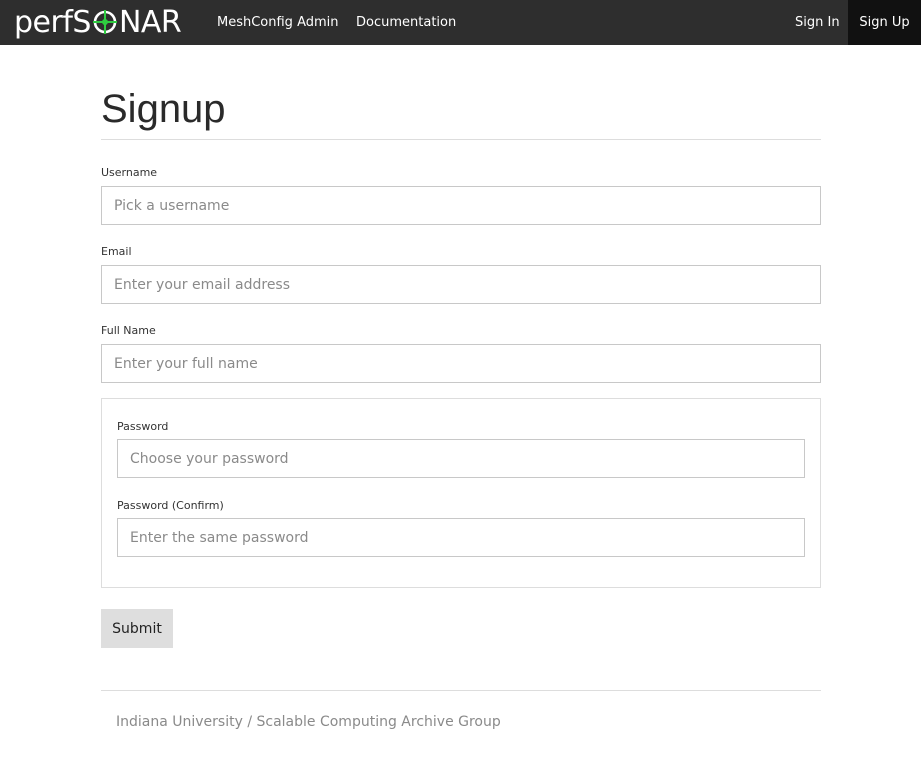 The width and height of the screenshot is (921, 777). I want to click on fullname-label: Full Name, so click(128, 330).